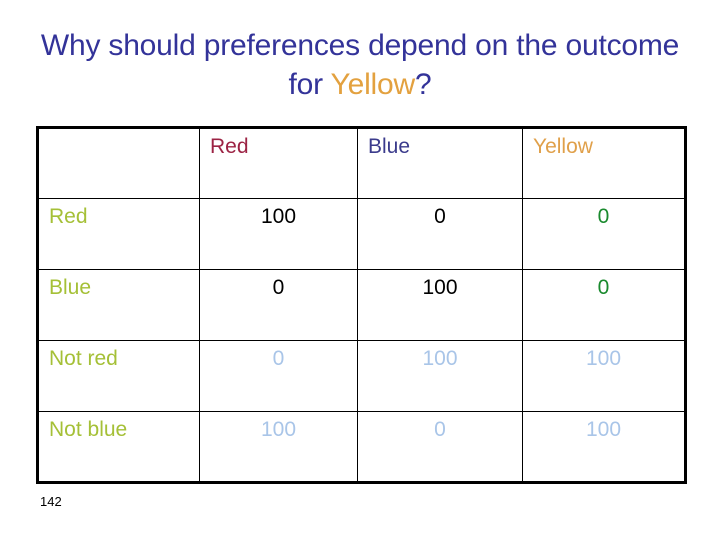 This screenshot has width=720, height=540. Describe the element at coordinates (440, 305) in the screenshot. I see `cell-blue-blue: 100` at that location.